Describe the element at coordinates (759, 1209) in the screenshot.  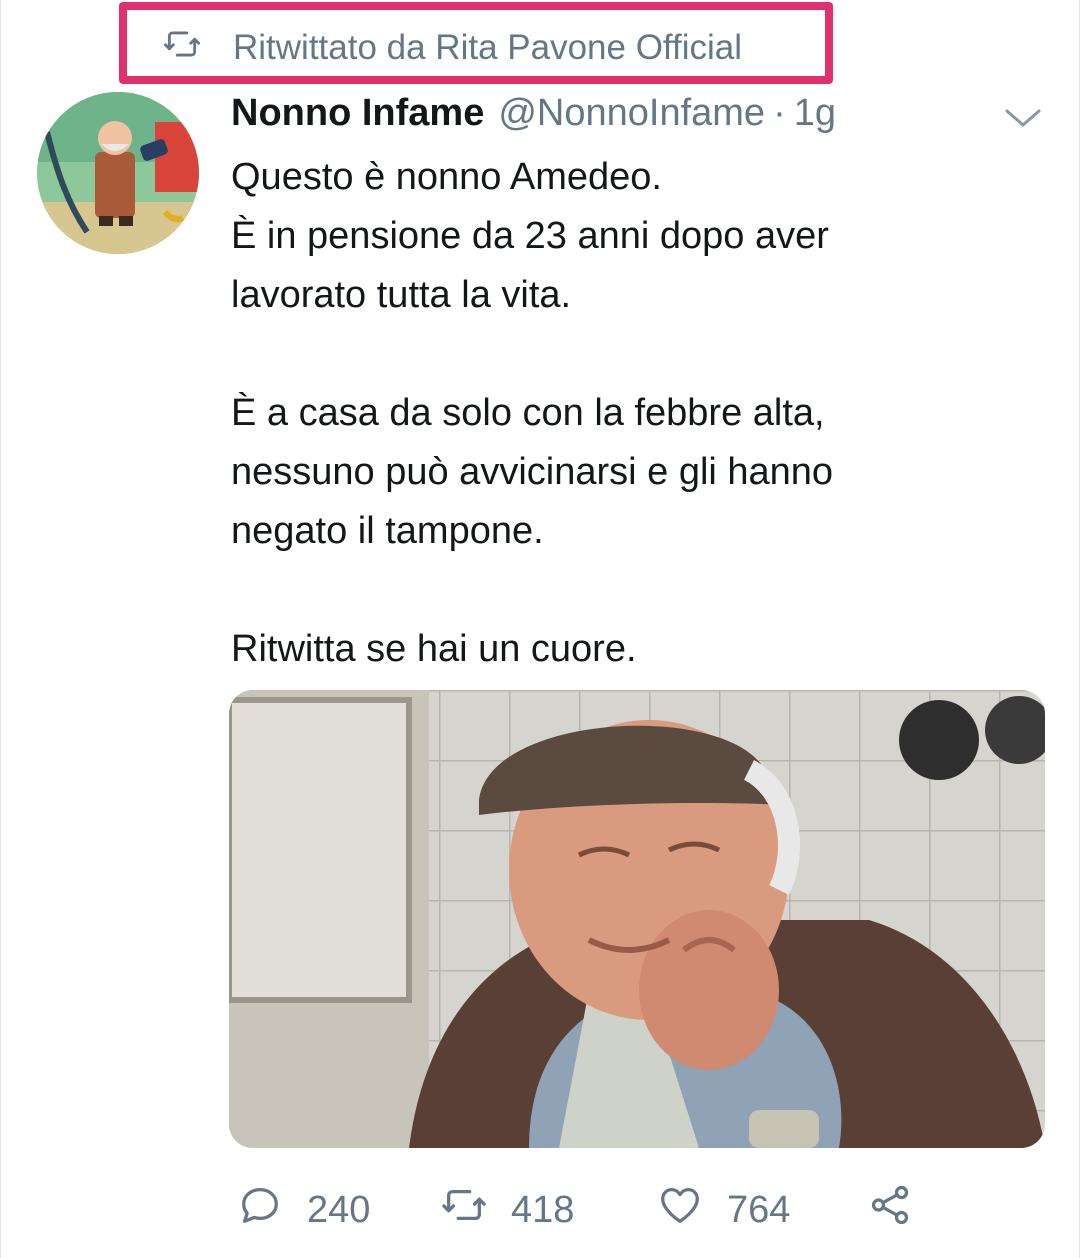
I see `like-count: 764` at that location.